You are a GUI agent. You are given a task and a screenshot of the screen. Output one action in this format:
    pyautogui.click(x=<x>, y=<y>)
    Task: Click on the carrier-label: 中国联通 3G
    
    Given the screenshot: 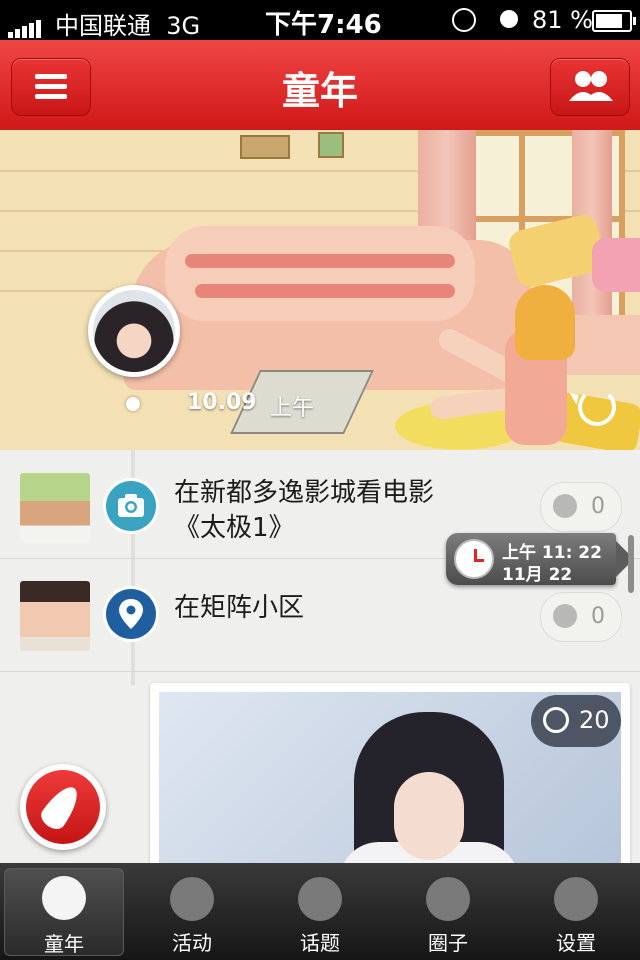 What is the action you would take?
    pyautogui.click(x=128, y=26)
    